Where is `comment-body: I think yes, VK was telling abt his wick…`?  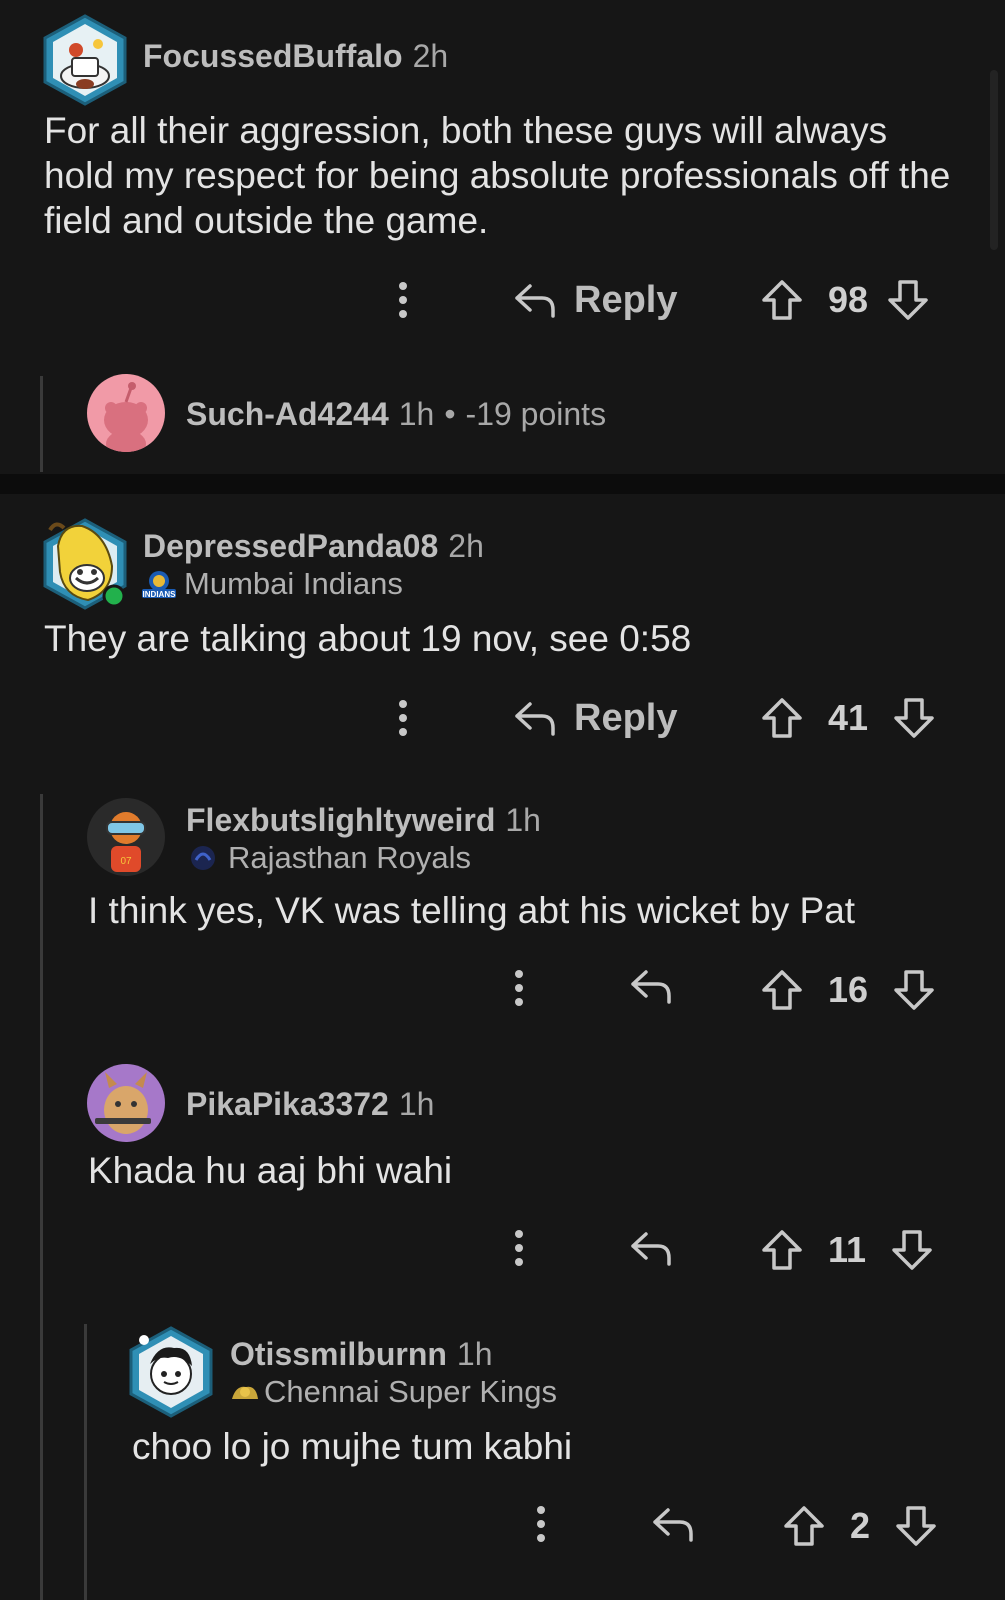
comment-body: I think yes, VK was telling abt his wick… is located at coordinates (472, 910).